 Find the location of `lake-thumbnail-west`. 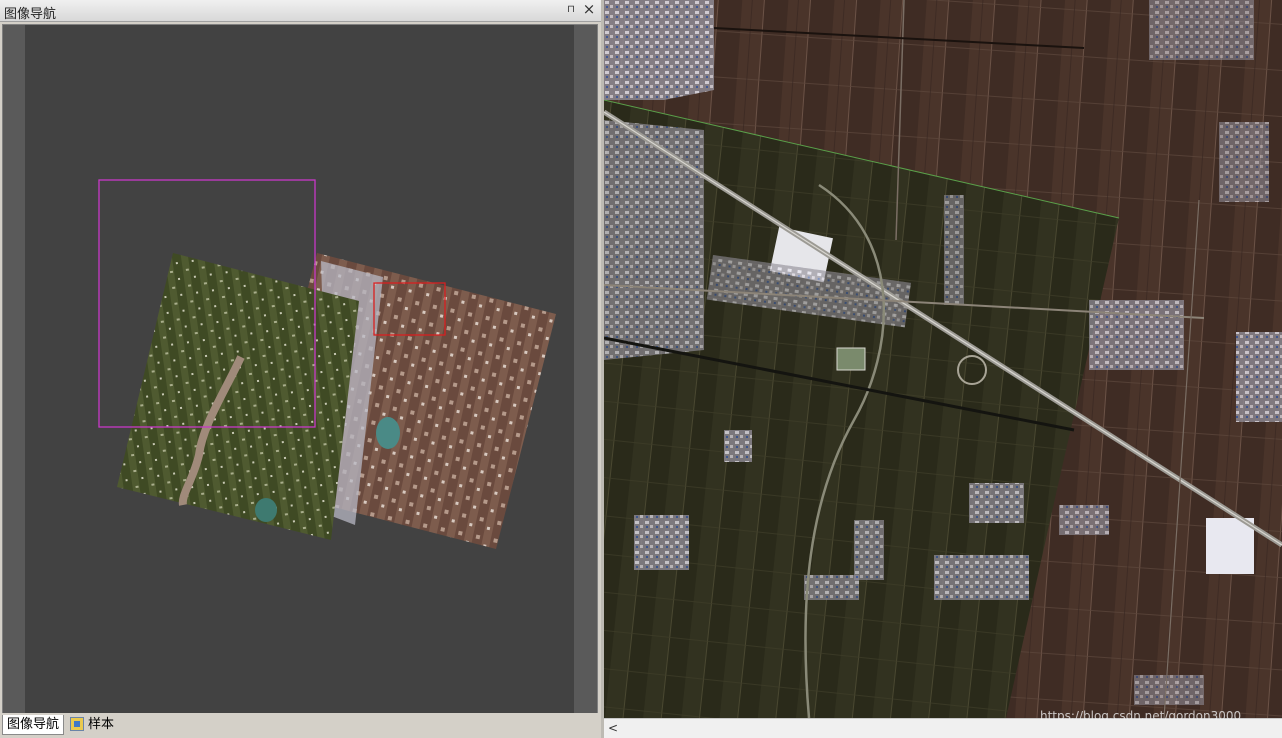

lake-thumbnail-west is located at coordinates (266, 510).